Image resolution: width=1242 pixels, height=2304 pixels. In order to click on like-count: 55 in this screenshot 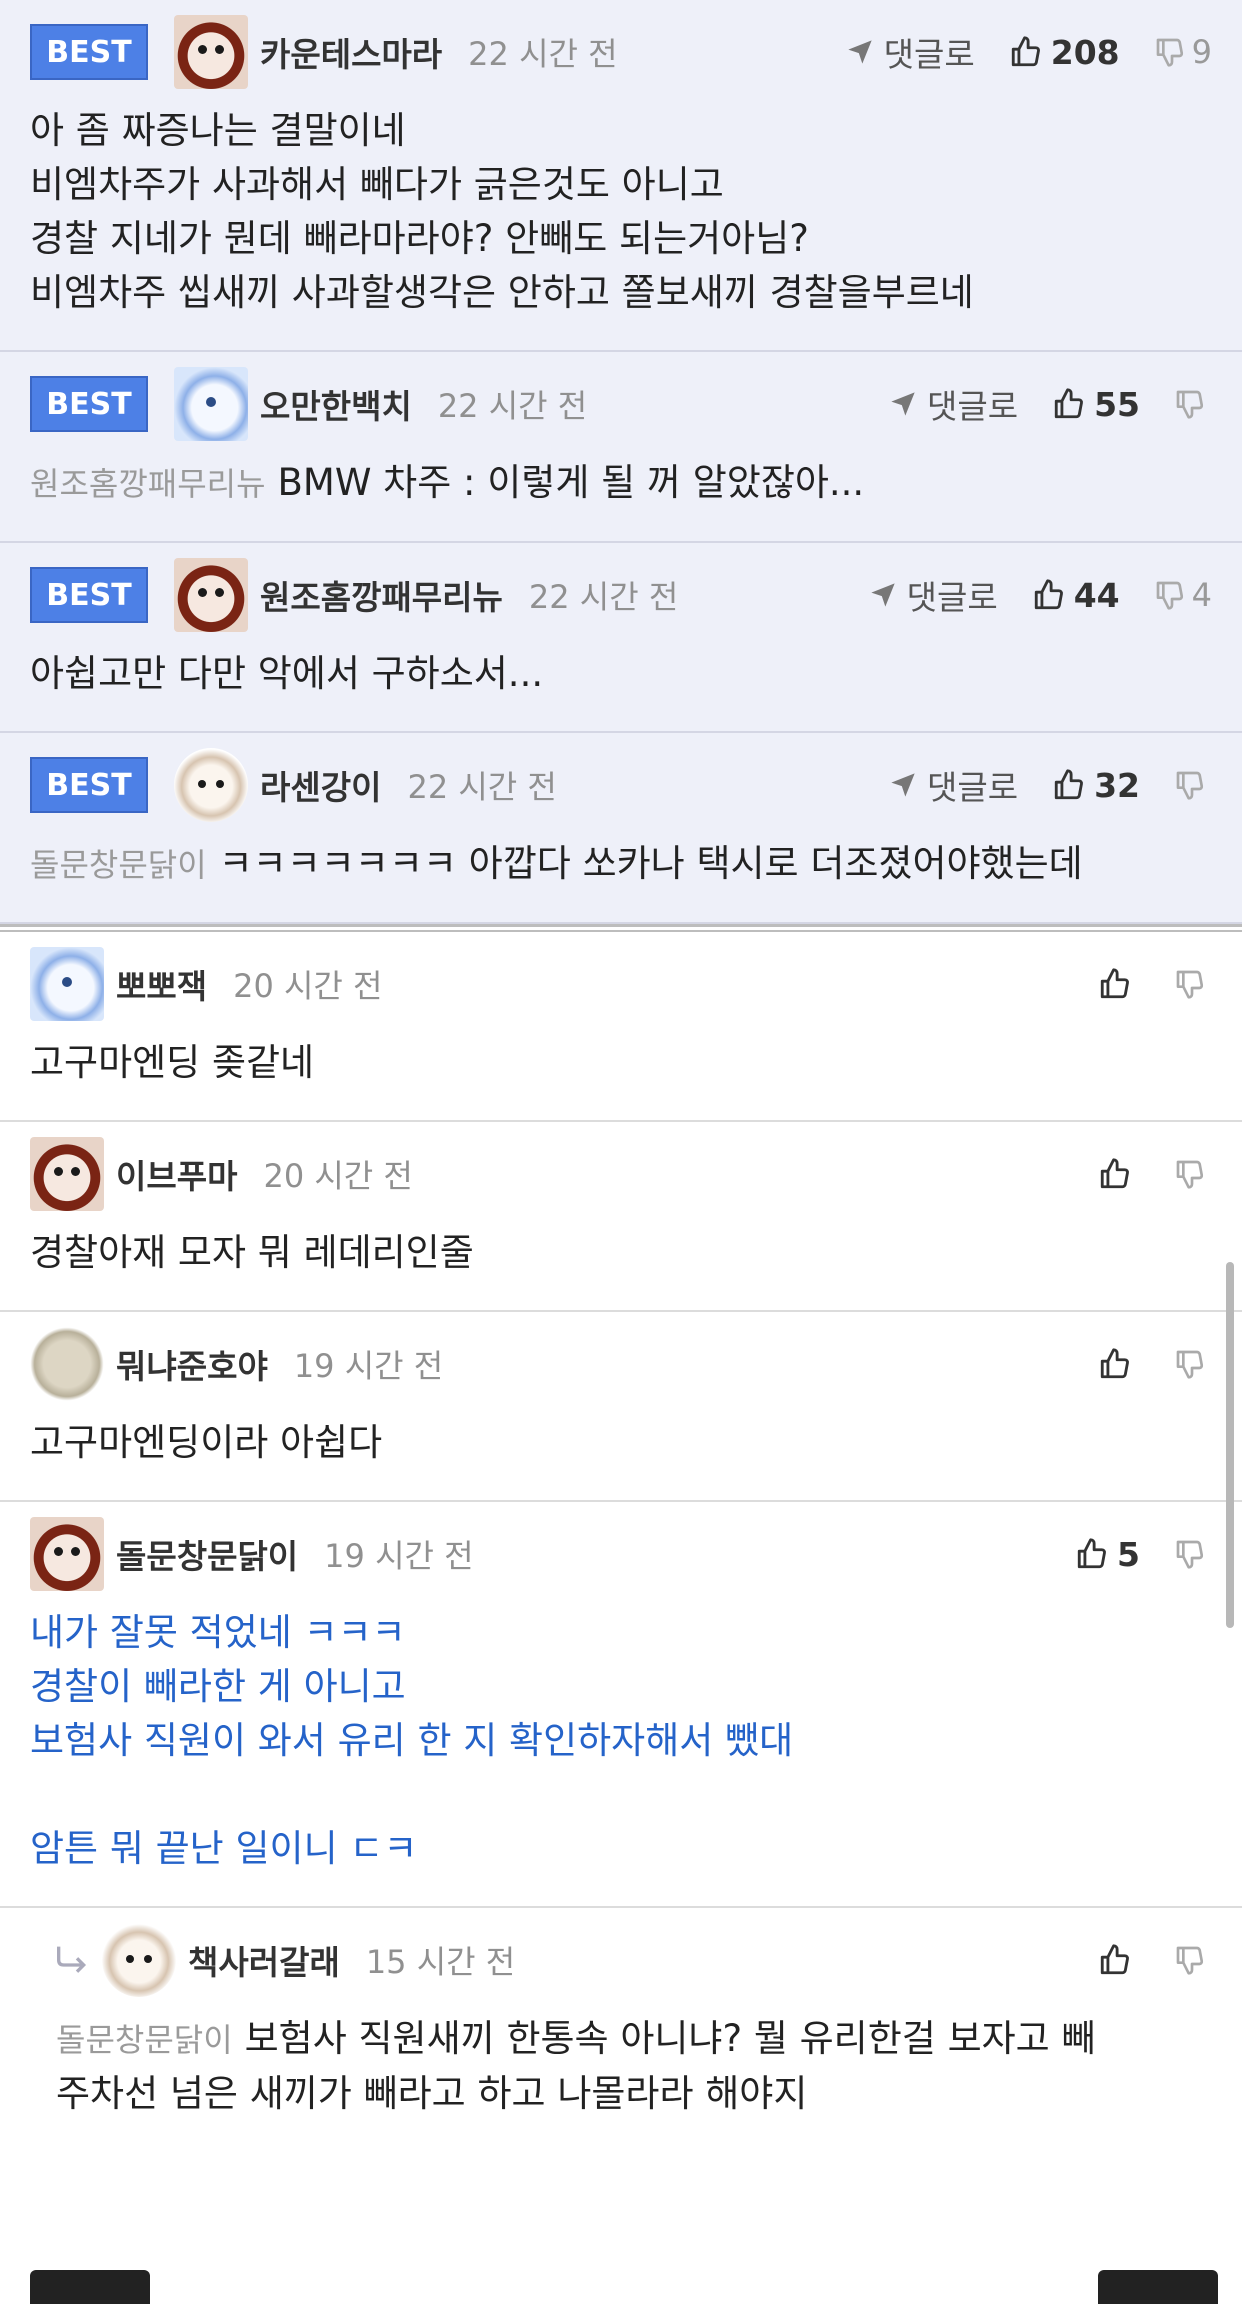, I will do `click(1117, 404)`.